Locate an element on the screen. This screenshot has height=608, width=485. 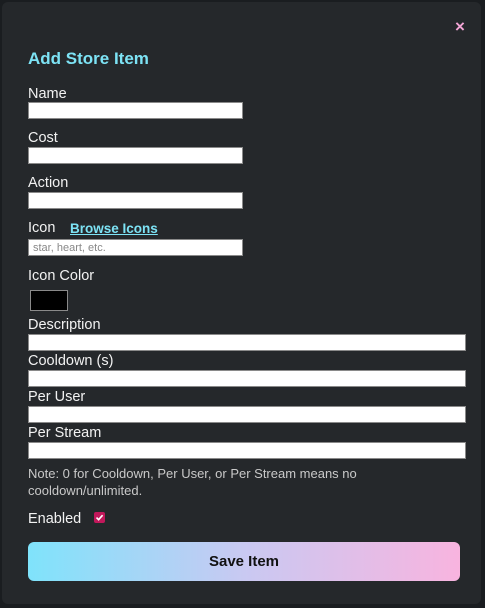
checkmark-icon is located at coordinates (99, 517).